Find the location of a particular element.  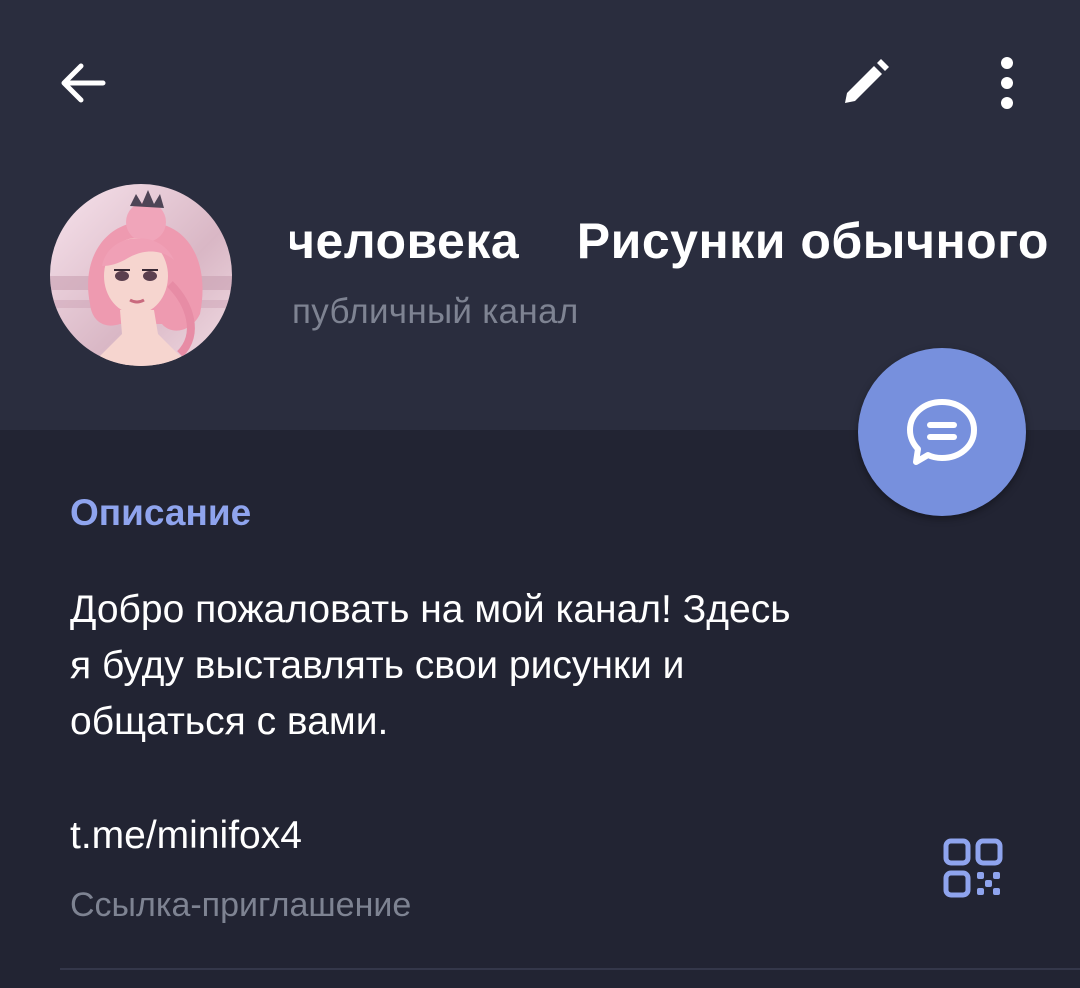

message-bubble-icon is located at coordinates (942, 432).